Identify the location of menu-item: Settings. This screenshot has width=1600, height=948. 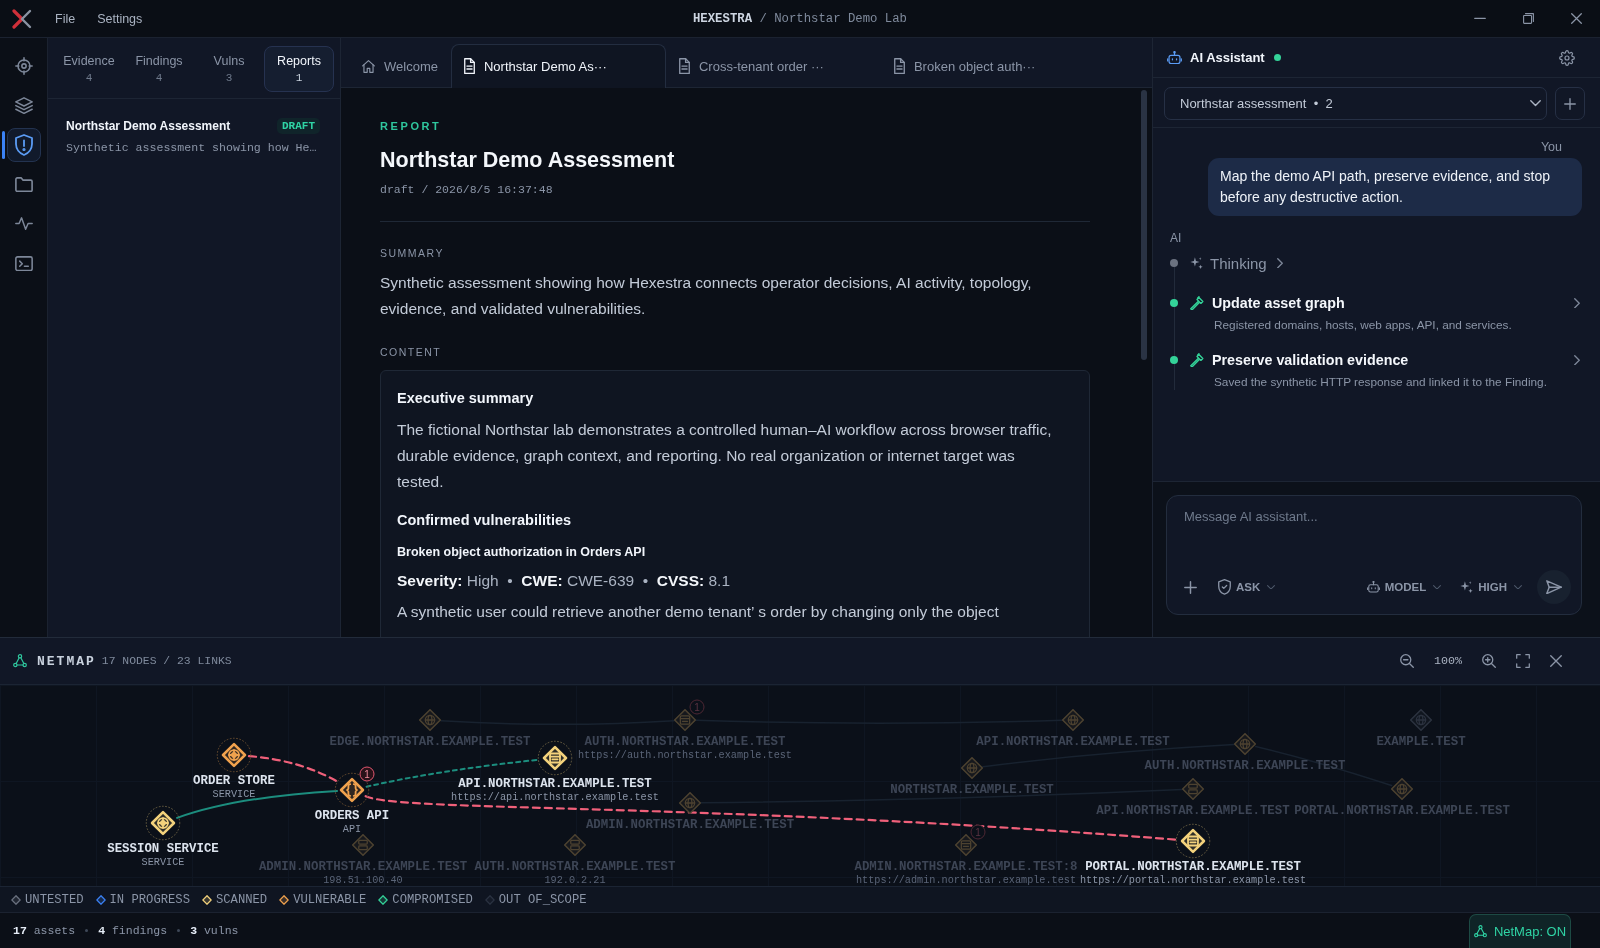
(120, 18).